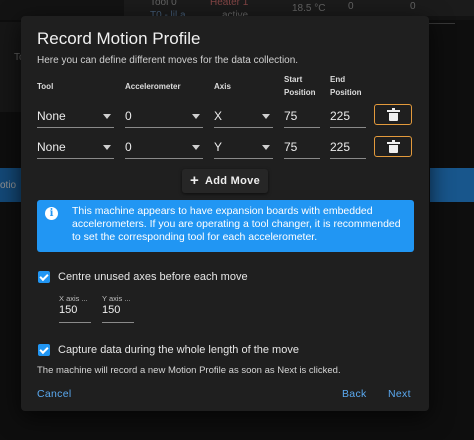  Describe the element at coordinates (119, 38) in the screenshot. I see `dialog-title: Record Motion Profile` at that location.